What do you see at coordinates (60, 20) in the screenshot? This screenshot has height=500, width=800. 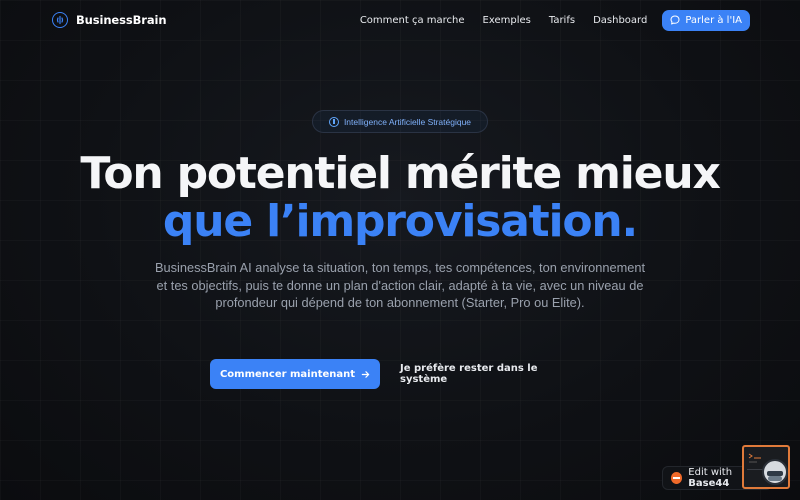 I see `brain-icon` at bounding box center [60, 20].